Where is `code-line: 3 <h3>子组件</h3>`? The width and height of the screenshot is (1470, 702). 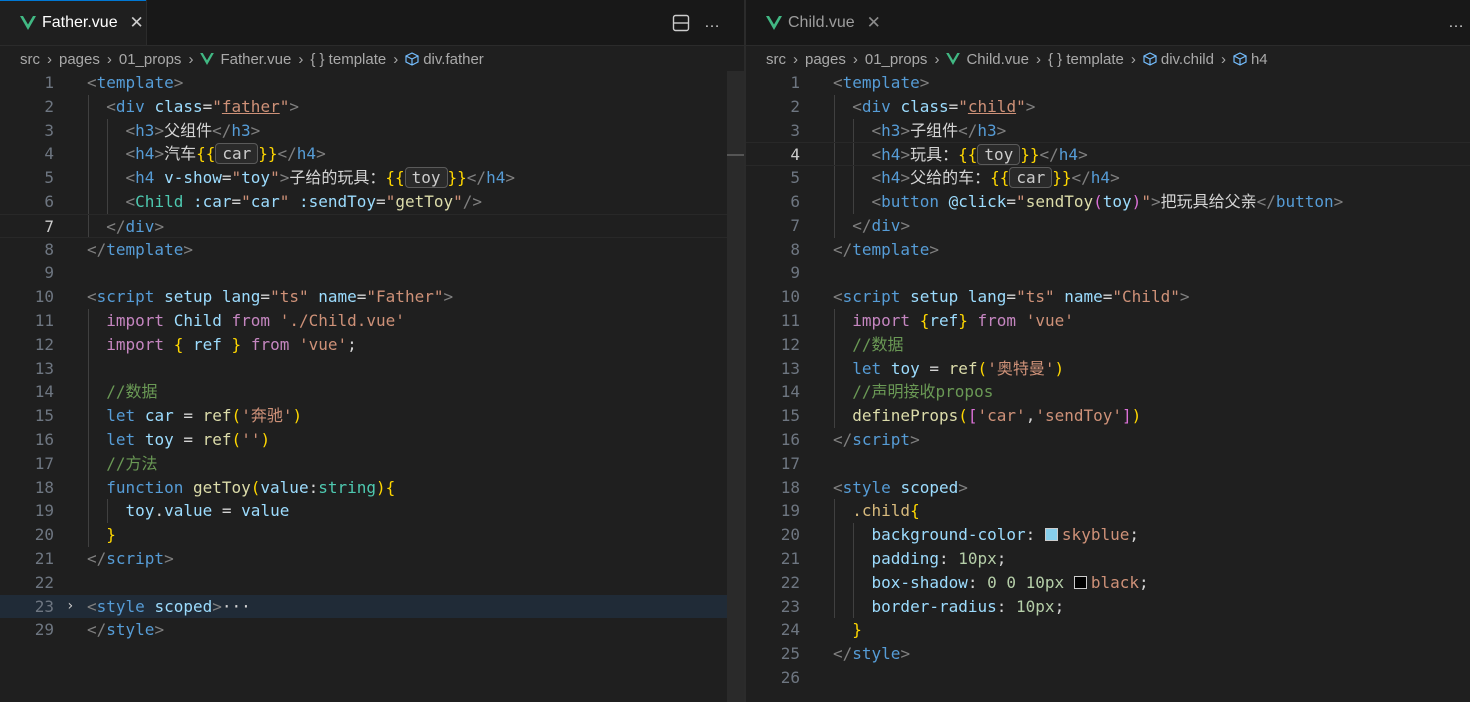
code-line: 3 <h3>子组件</h3> is located at coordinates (1108, 131).